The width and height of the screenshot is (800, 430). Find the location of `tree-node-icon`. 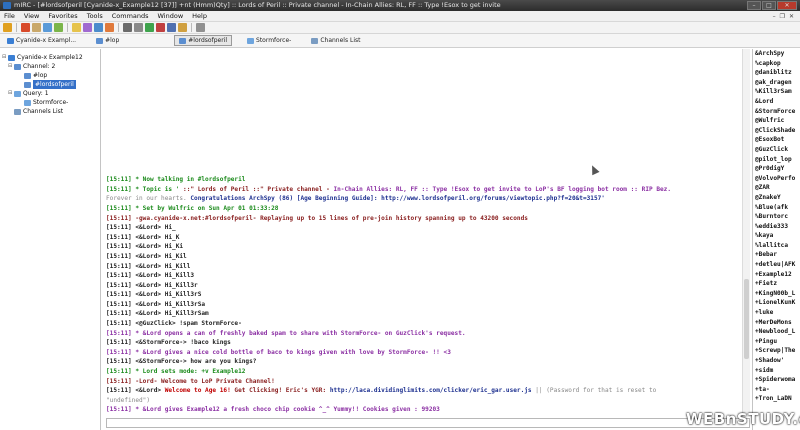

tree-node-icon is located at coordinates (17, 93).